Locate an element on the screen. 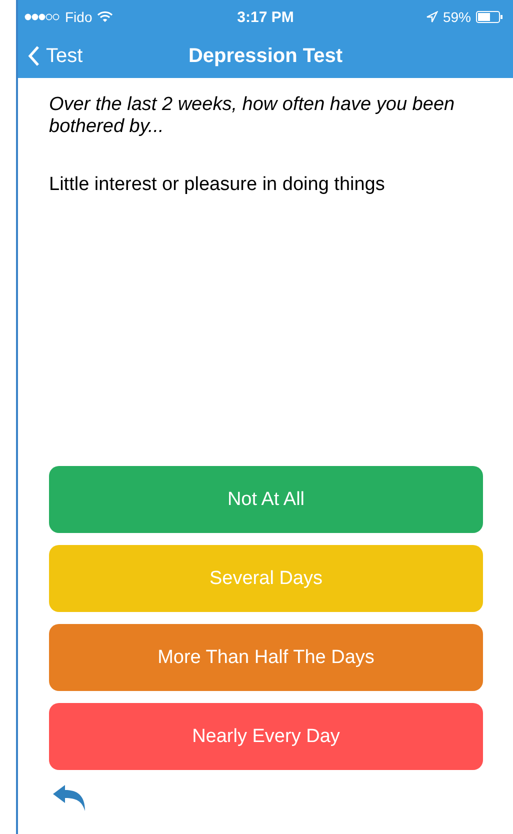 Image resolution: width=513 pixels, height=834 pixels. wifi-icon is located at coordinates (105, 17).